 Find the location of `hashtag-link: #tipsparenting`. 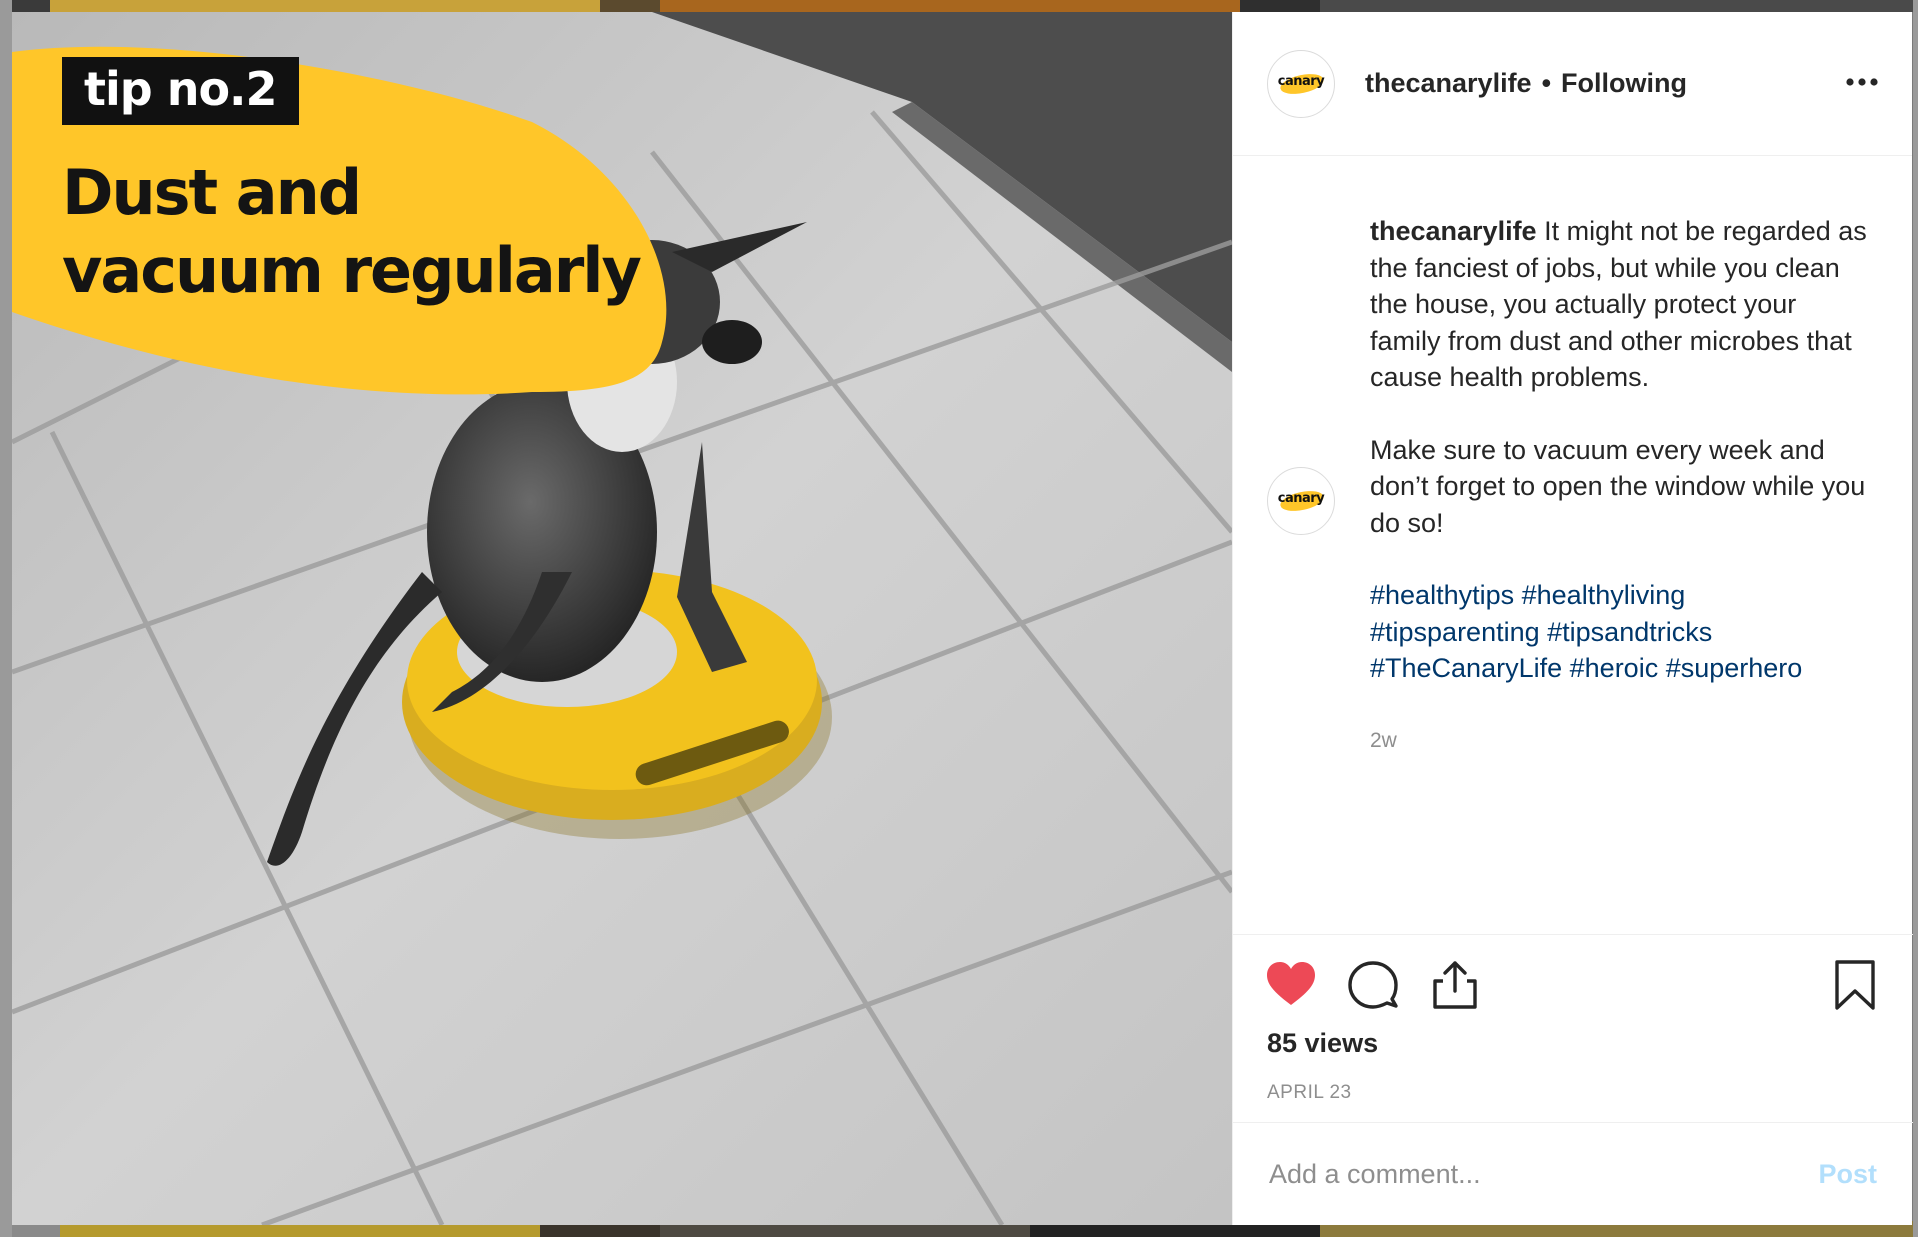

hashtag-link: #tipsparenting is located at coordinates (1455, 632).